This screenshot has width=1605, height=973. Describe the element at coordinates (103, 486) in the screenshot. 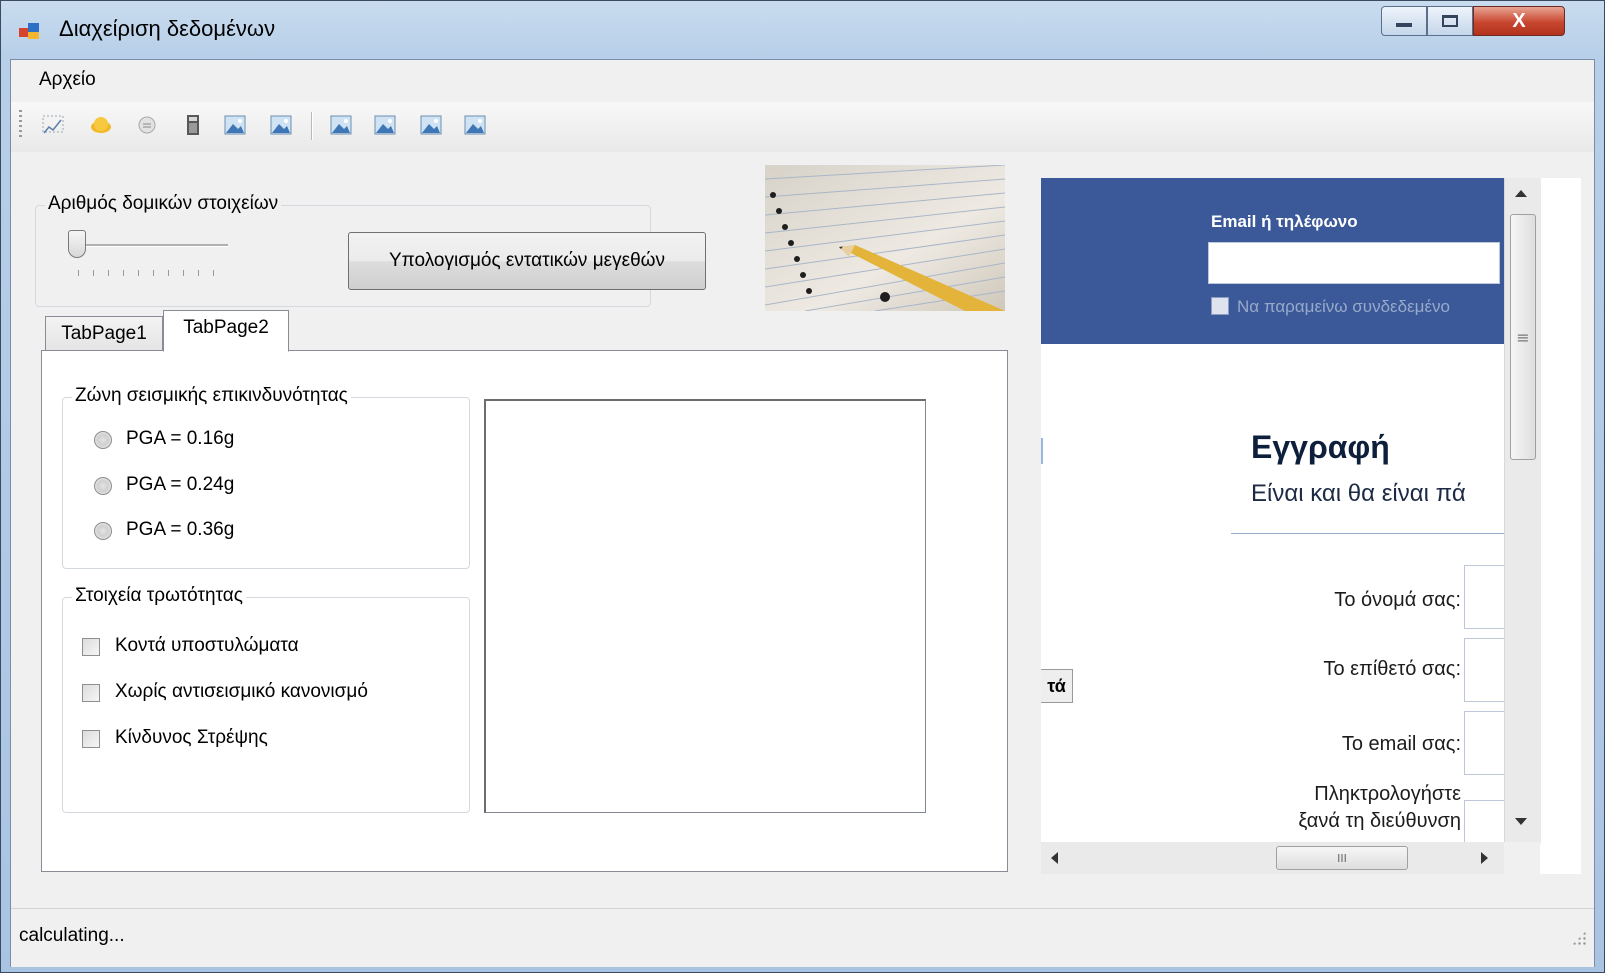

I see `pga-024-radio` at that location.